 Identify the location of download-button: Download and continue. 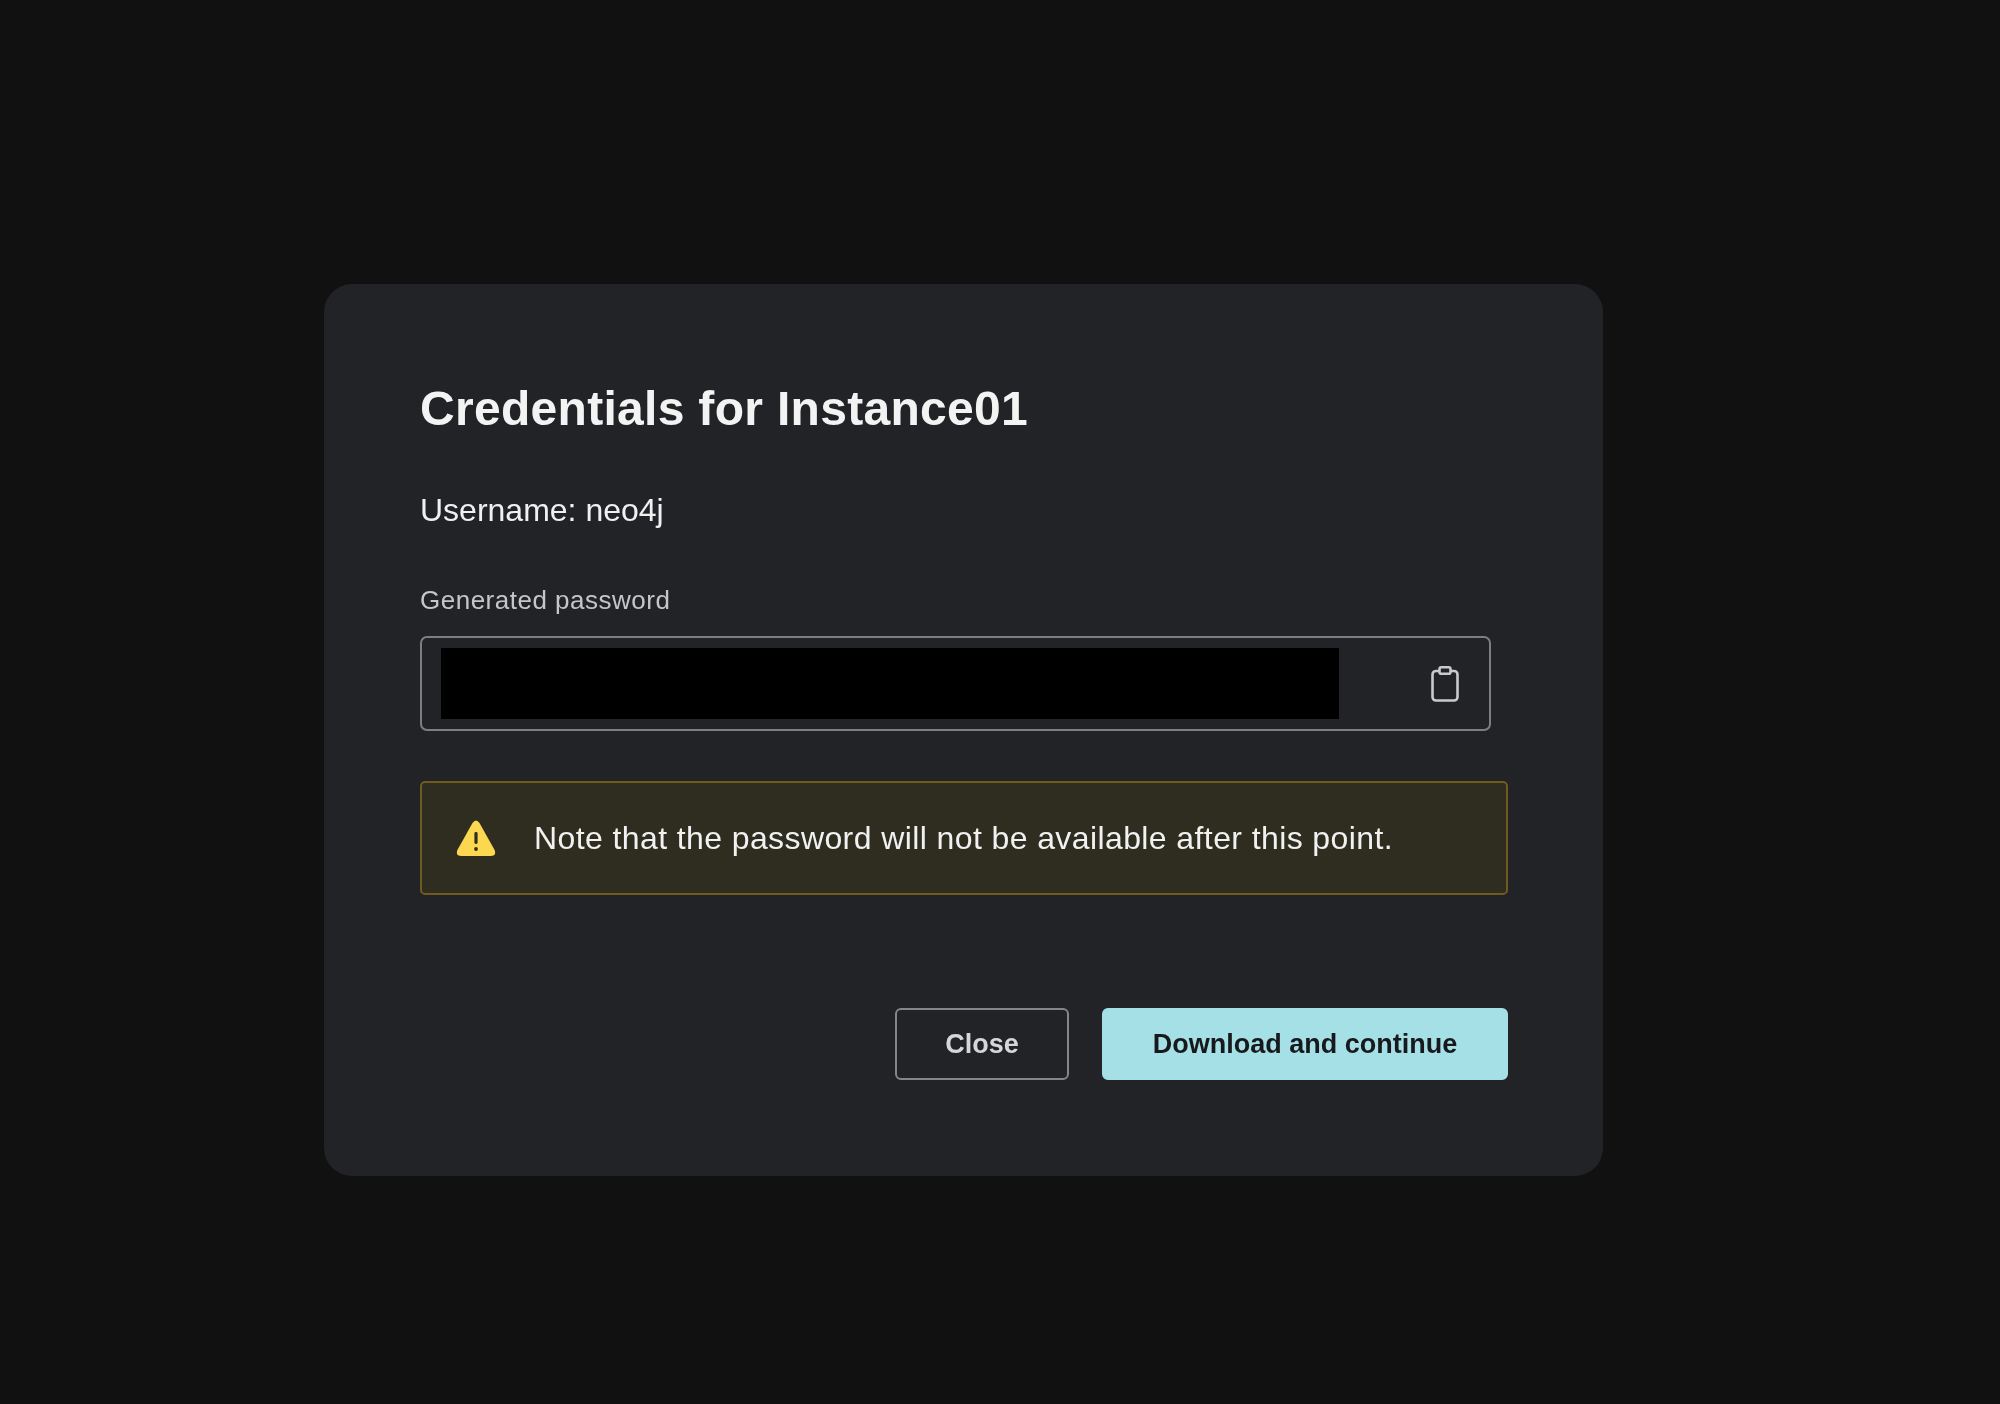
(1305, 1044).